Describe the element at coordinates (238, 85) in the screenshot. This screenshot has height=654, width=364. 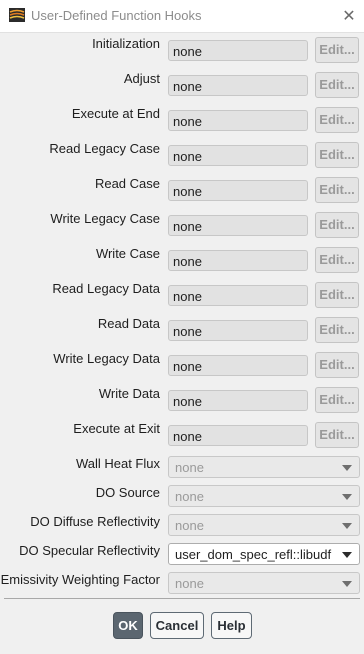
I see `adjust-field: none` at that location.